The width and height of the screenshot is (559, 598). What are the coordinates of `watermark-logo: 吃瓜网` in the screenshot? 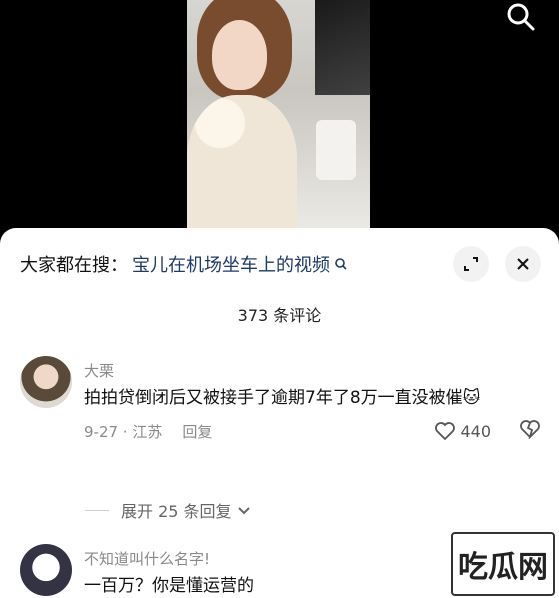 It's located at (503, 564).